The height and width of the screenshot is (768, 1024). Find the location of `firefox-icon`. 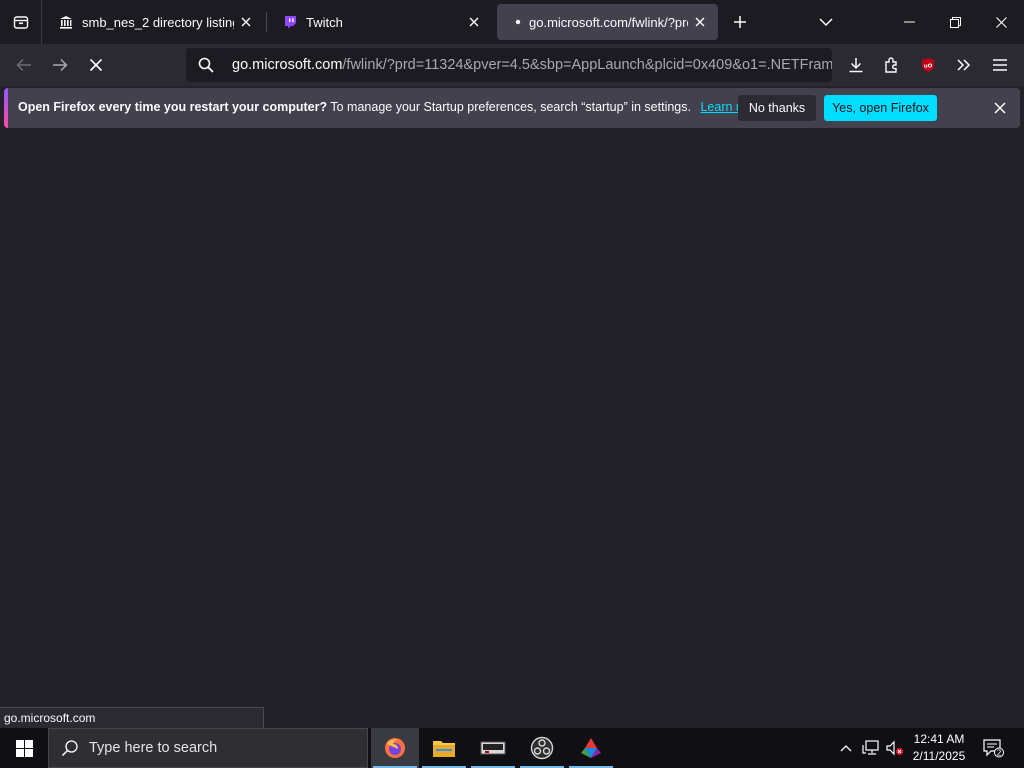

firefox-icon is located at coordinates (395, 748).